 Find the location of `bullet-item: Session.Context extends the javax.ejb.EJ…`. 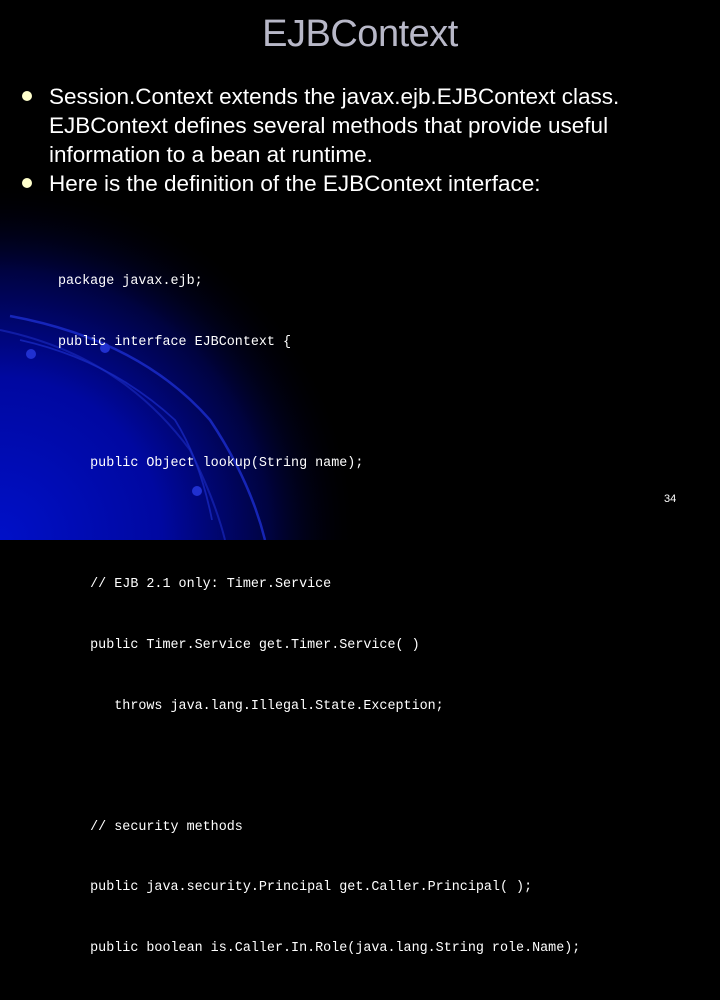

bullet-item: Session.Context extends the javax.ejb.EJ… is located at coordinates (360, 125).